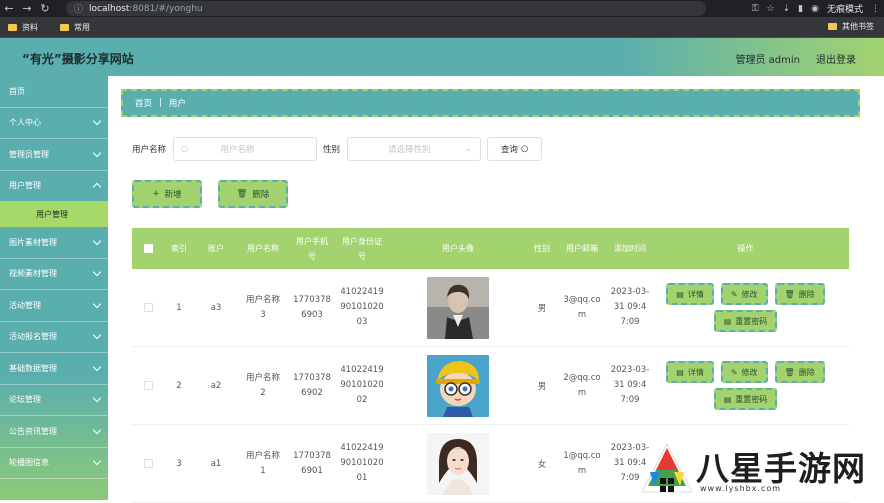  Describe the element at coordinates (468, 149) in the screenshot. I see `chevron-down-icon: ⌄` at that location.